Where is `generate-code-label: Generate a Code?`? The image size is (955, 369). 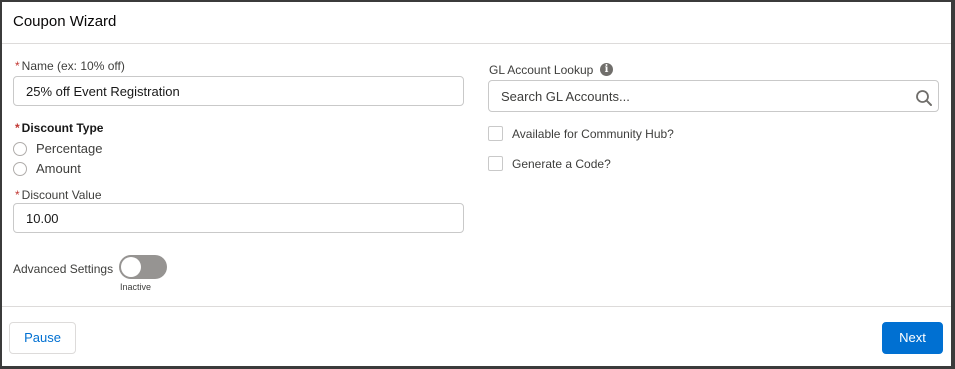 generate-code-label: Generate a Code? is located at coordinates (561, 163).